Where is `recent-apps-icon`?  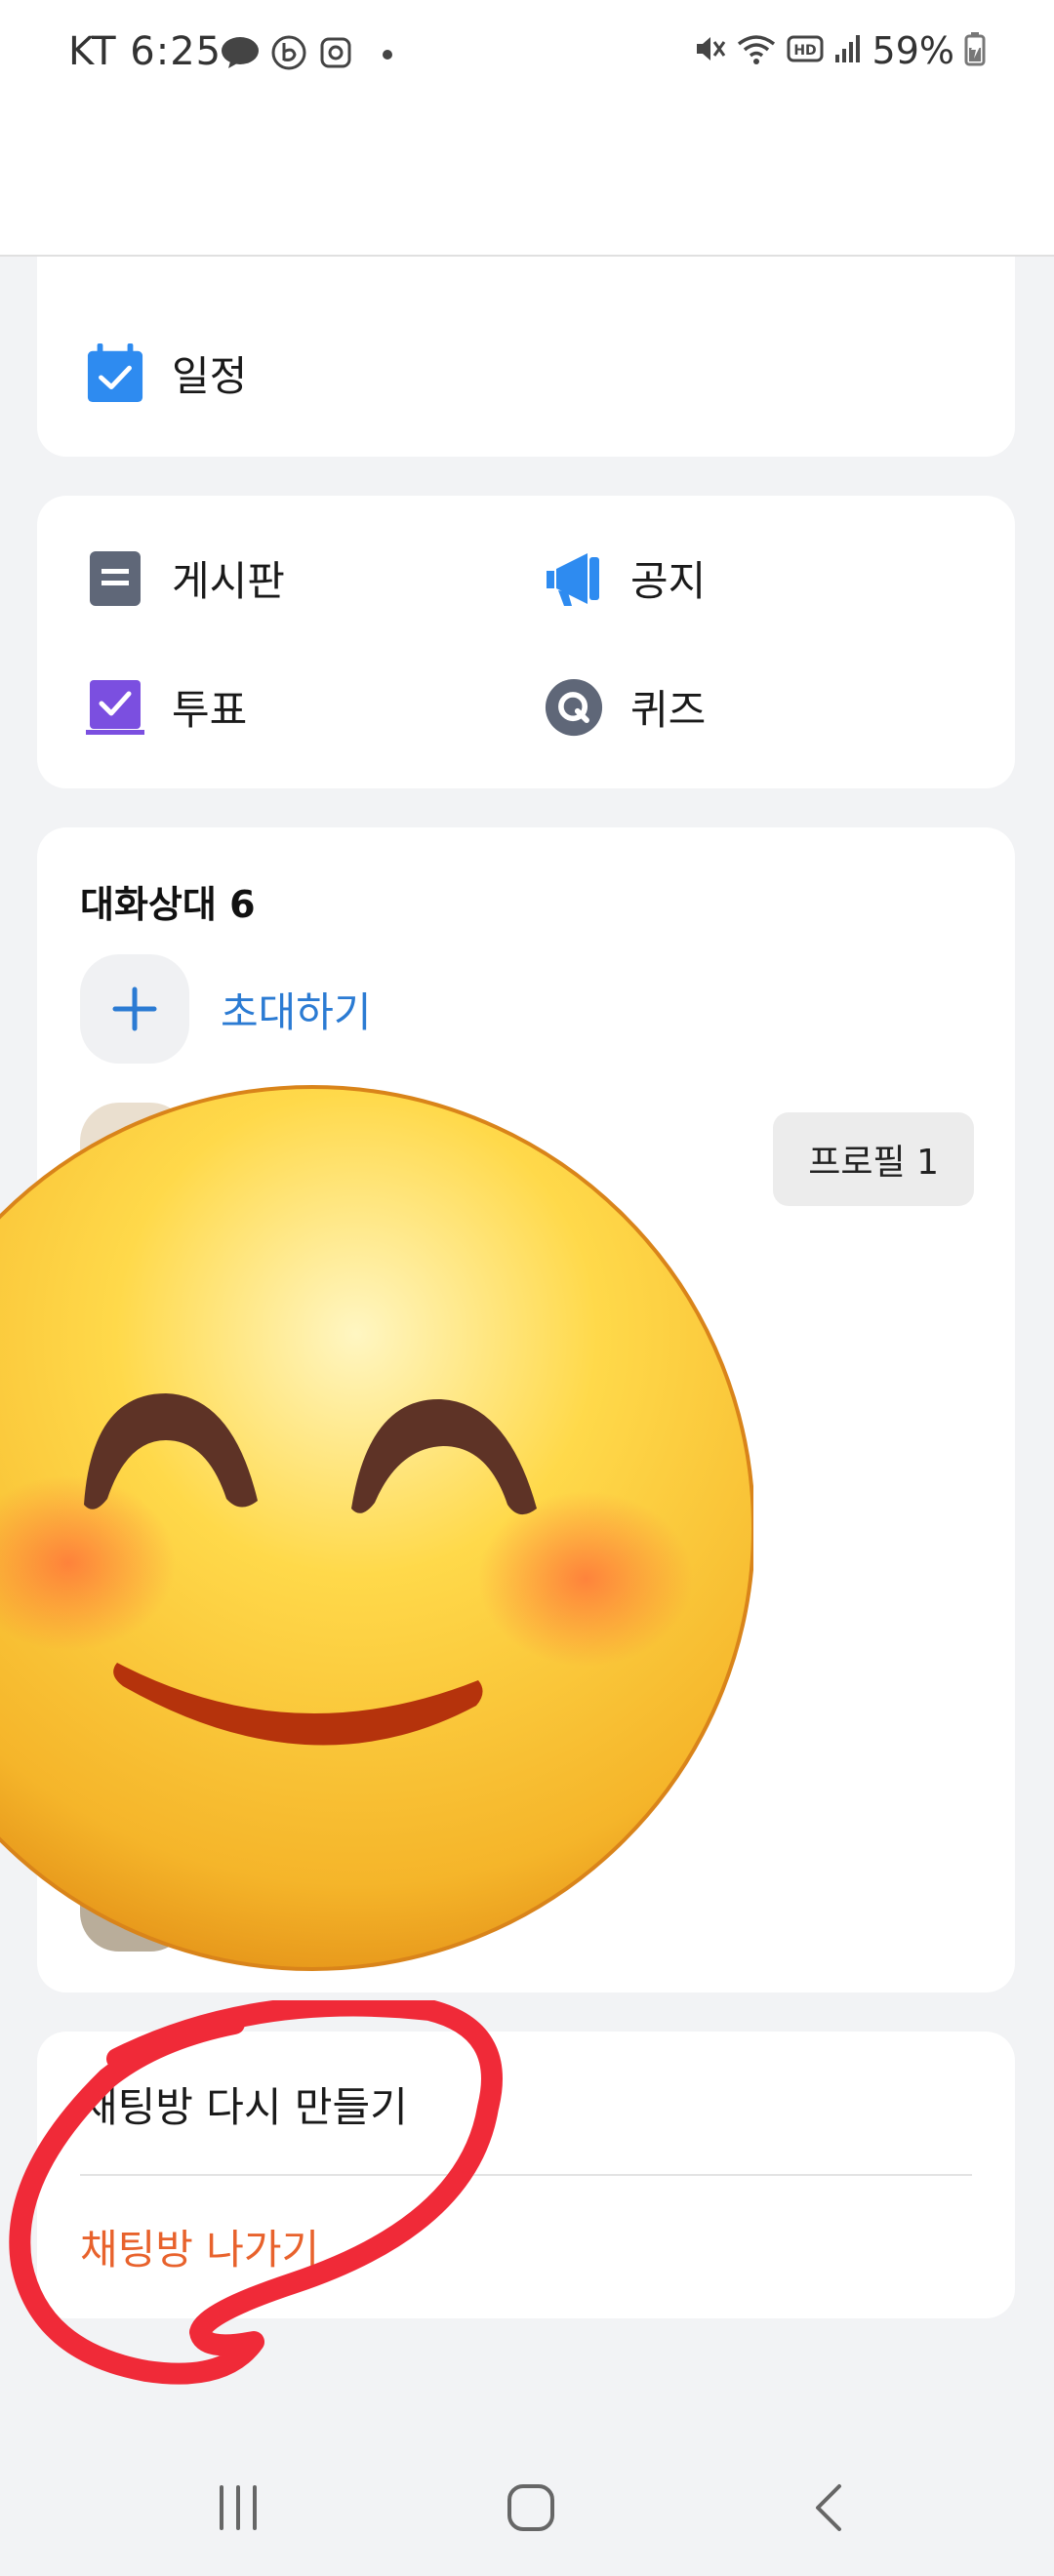
recent-apps-icon is located at coordinates (238, 2508).